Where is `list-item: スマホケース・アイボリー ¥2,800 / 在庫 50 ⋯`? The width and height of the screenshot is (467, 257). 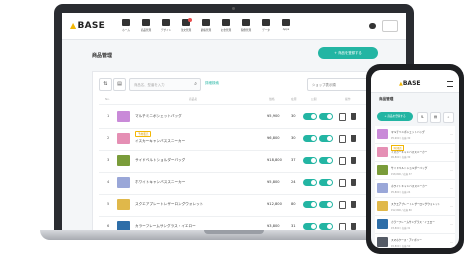 list-item: スマホケース・アイボリー ¥2,800 / 在庫 50 ⋯ is located at coordinates (415, 241).